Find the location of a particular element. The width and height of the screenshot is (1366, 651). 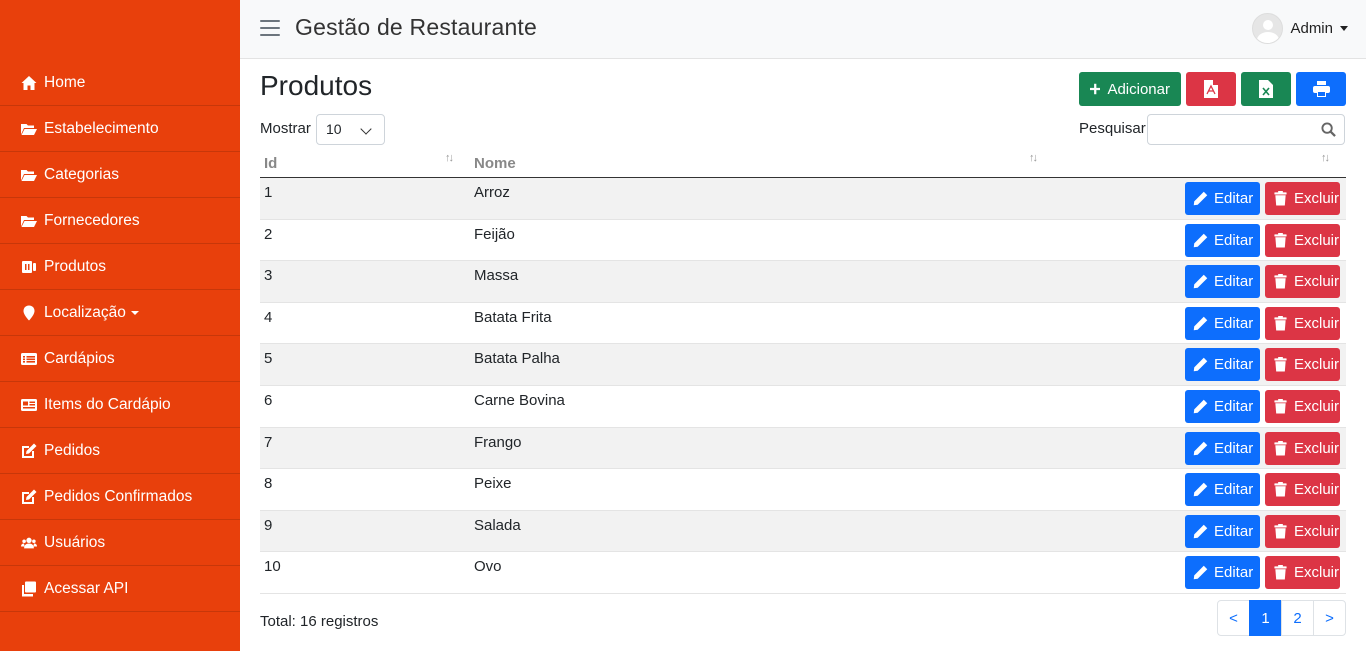

cell-name: Feijão is located at coordinates (494, 234).